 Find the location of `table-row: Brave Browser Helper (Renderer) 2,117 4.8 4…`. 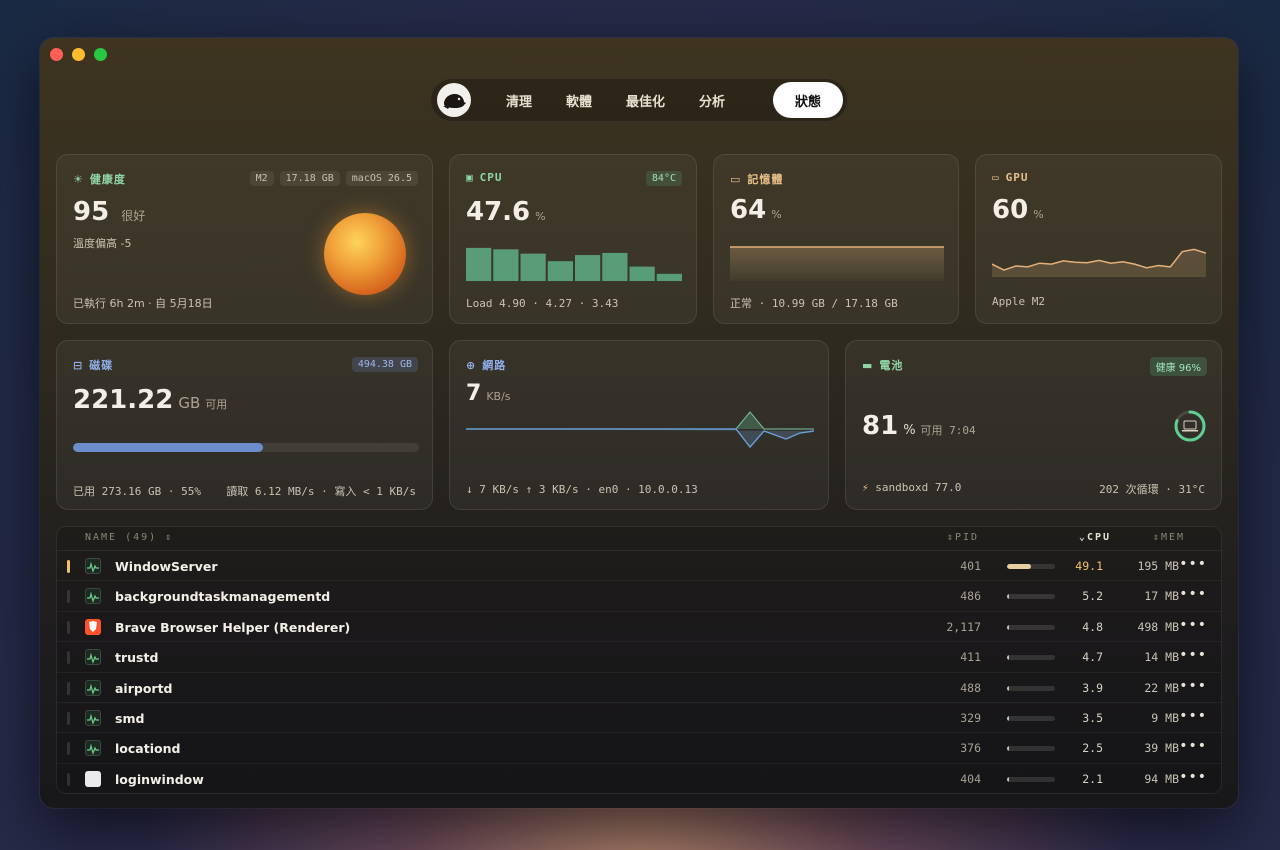

table-row: Brave Browser Helper (Renderer) 2,117 4.8 4… is located at coordinates (639, 627).